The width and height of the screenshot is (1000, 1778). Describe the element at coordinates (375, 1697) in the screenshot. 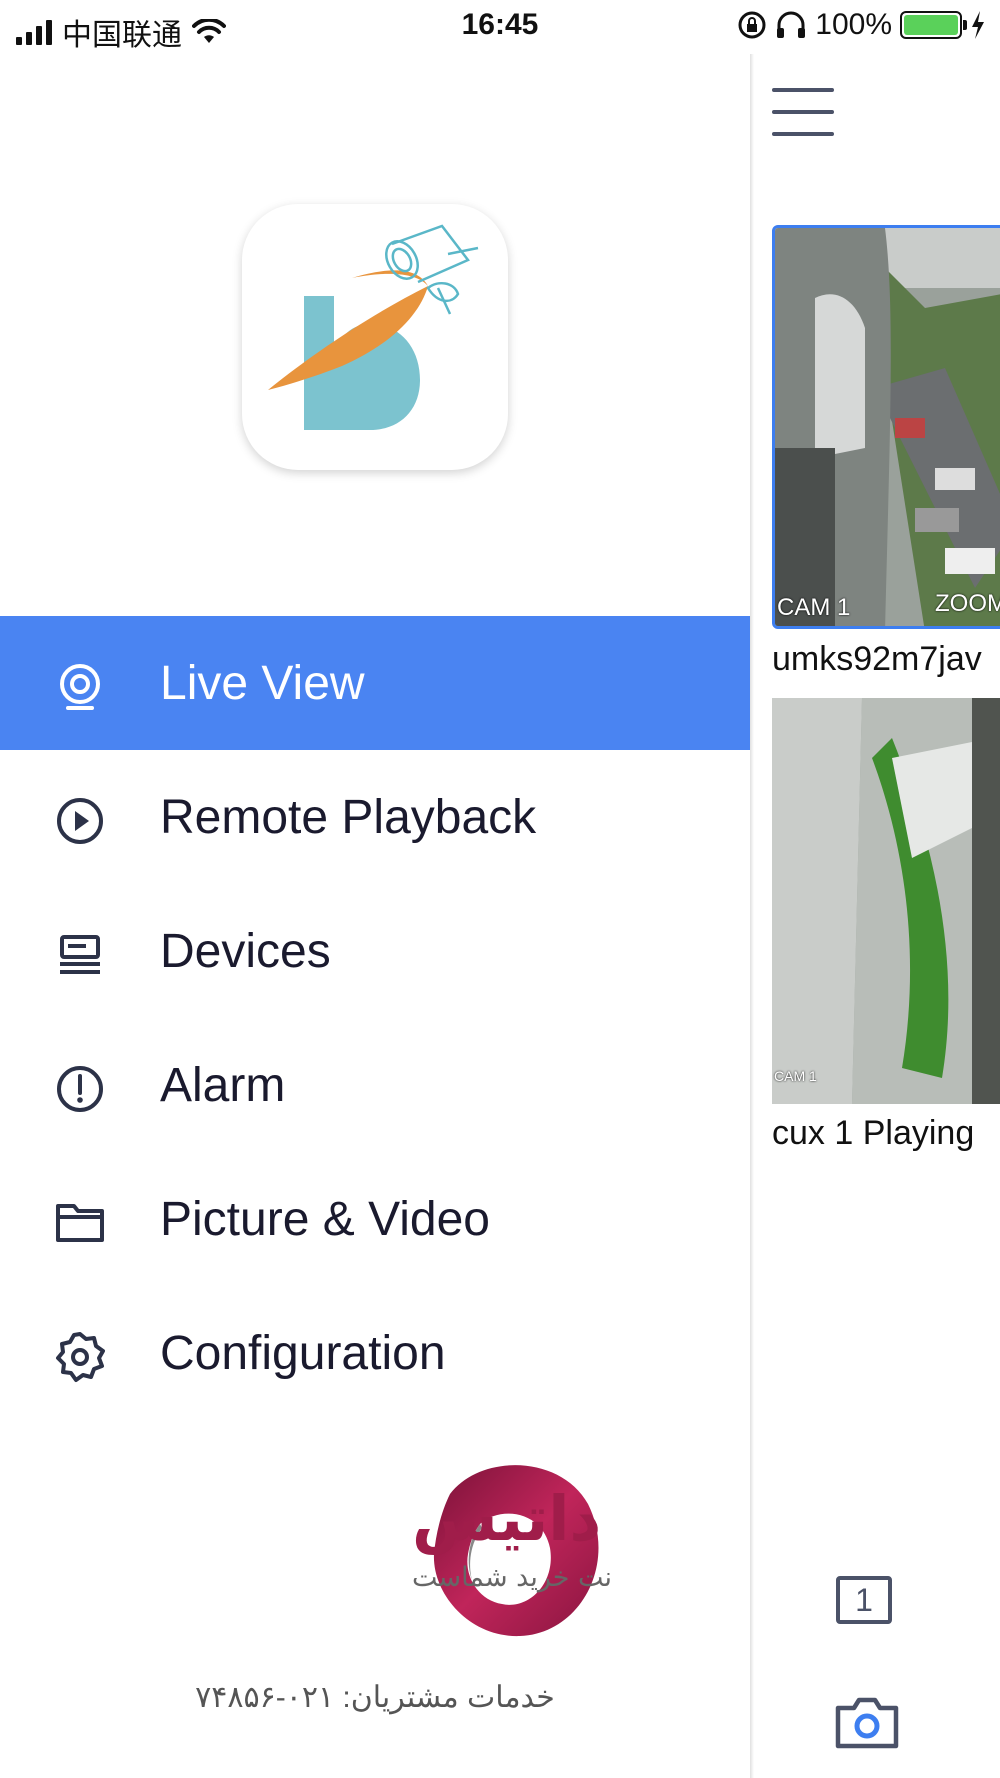

I see `support-phone: خدمات مشتریان: ۰۲۱-۷۴۸۵۶` at that location.